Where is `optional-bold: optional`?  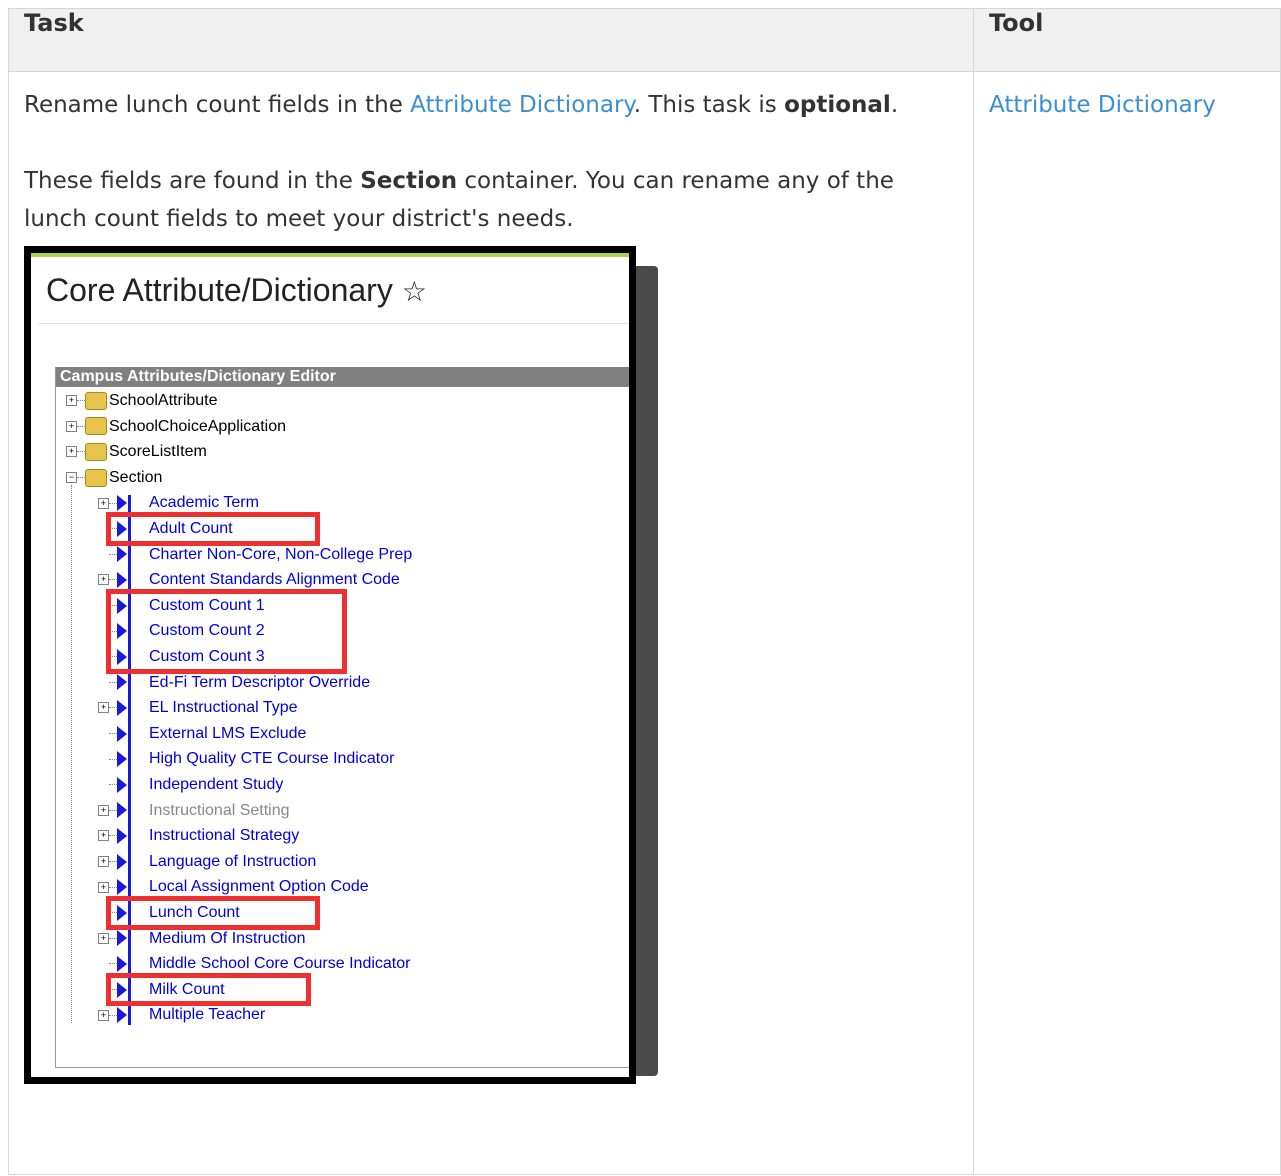
optional-bold: optional is located at coordinates (837, 105).